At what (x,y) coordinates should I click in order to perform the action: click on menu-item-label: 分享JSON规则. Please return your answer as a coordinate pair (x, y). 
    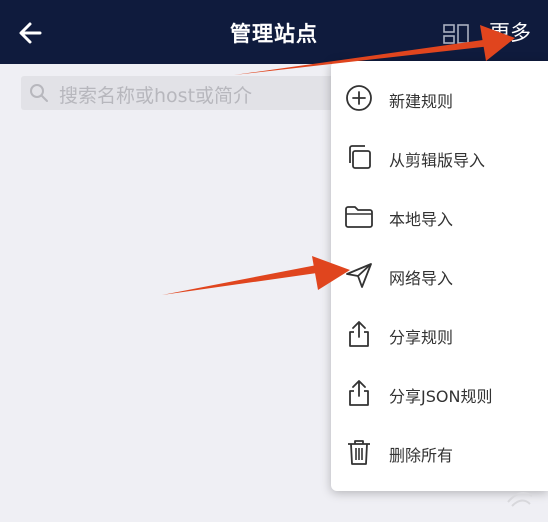
    Looking at the image, I should click on (441, 396).